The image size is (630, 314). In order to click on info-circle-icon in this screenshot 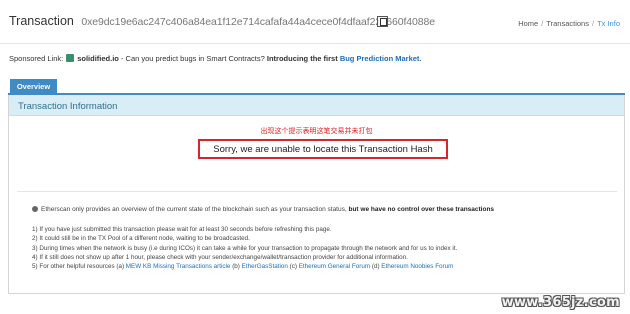, I will do `click(35, 209)`.